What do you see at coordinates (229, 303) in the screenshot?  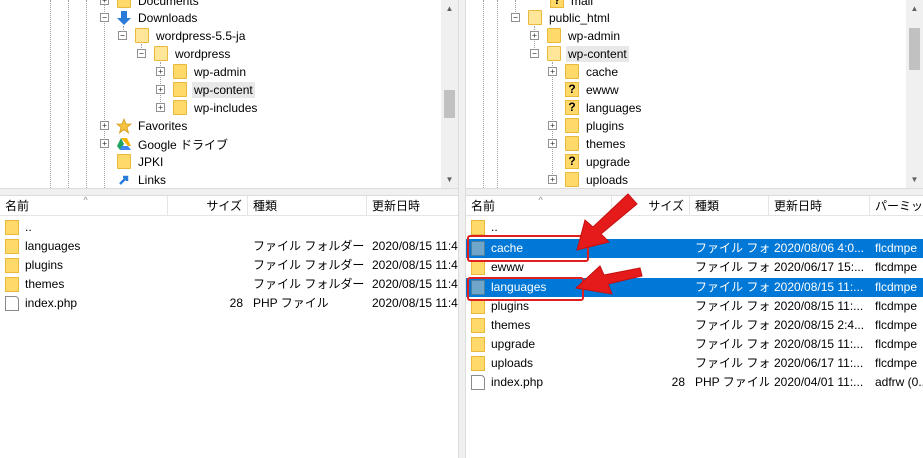 I see `list-item: index.php 28 PHP ファイル 2020/08/15 11:4` at bounding box center [229, 303].